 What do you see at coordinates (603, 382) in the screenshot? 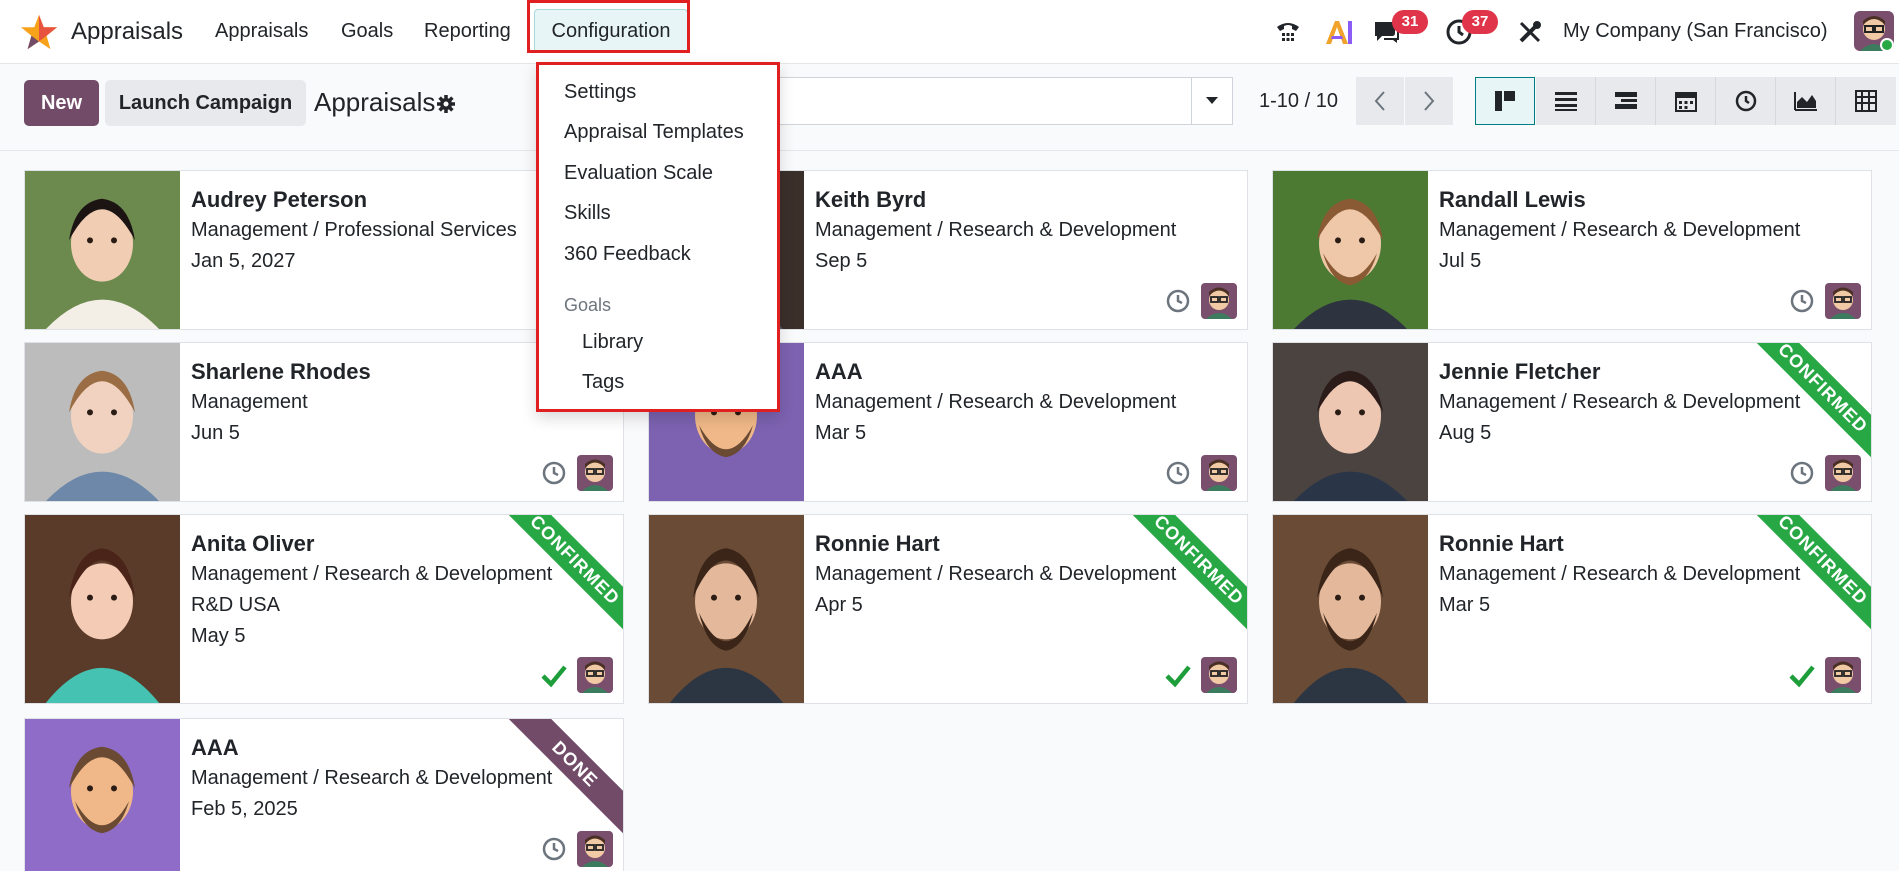
I see `dropdown-item-tags: Tags` at bounding box center [603, 382].